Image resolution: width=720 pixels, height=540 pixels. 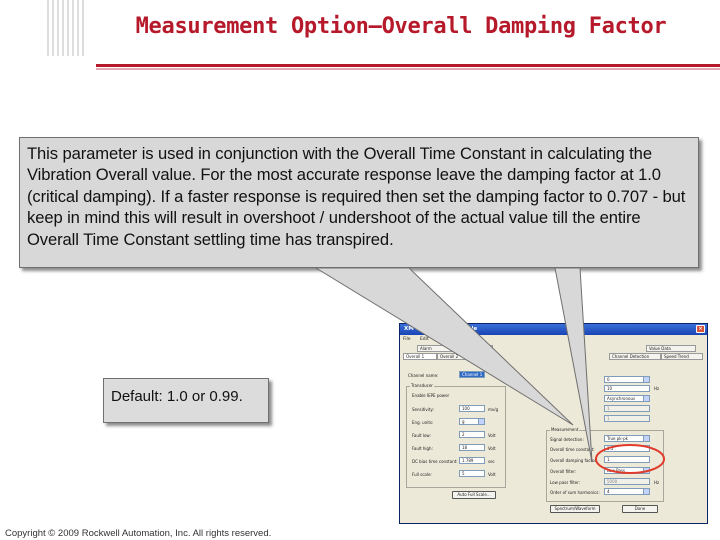 I want to click on overall-filter-value: Low Pass, so click(x=616, y=470).